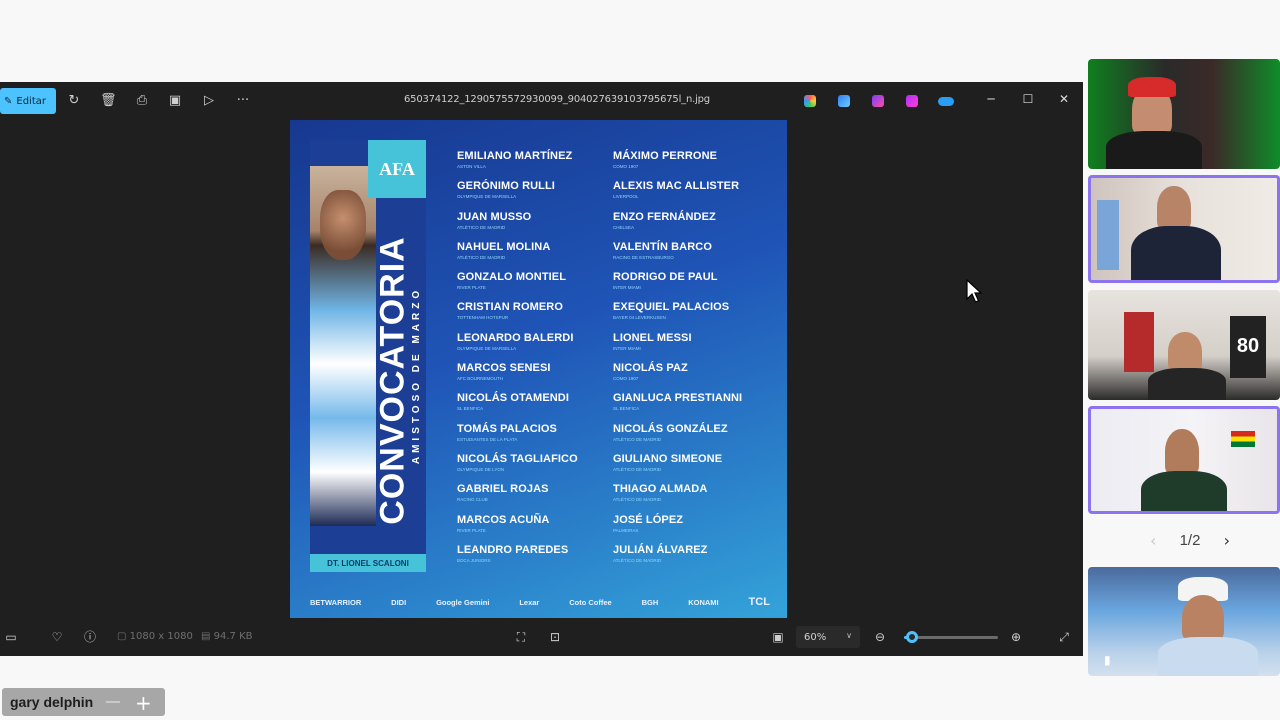 The width and height of the screenshot is (1280, 720). Describe the element at coordinates (506, 186) in the screenshot. I see `player-name: GERÓNIMO RULLI` at that location.